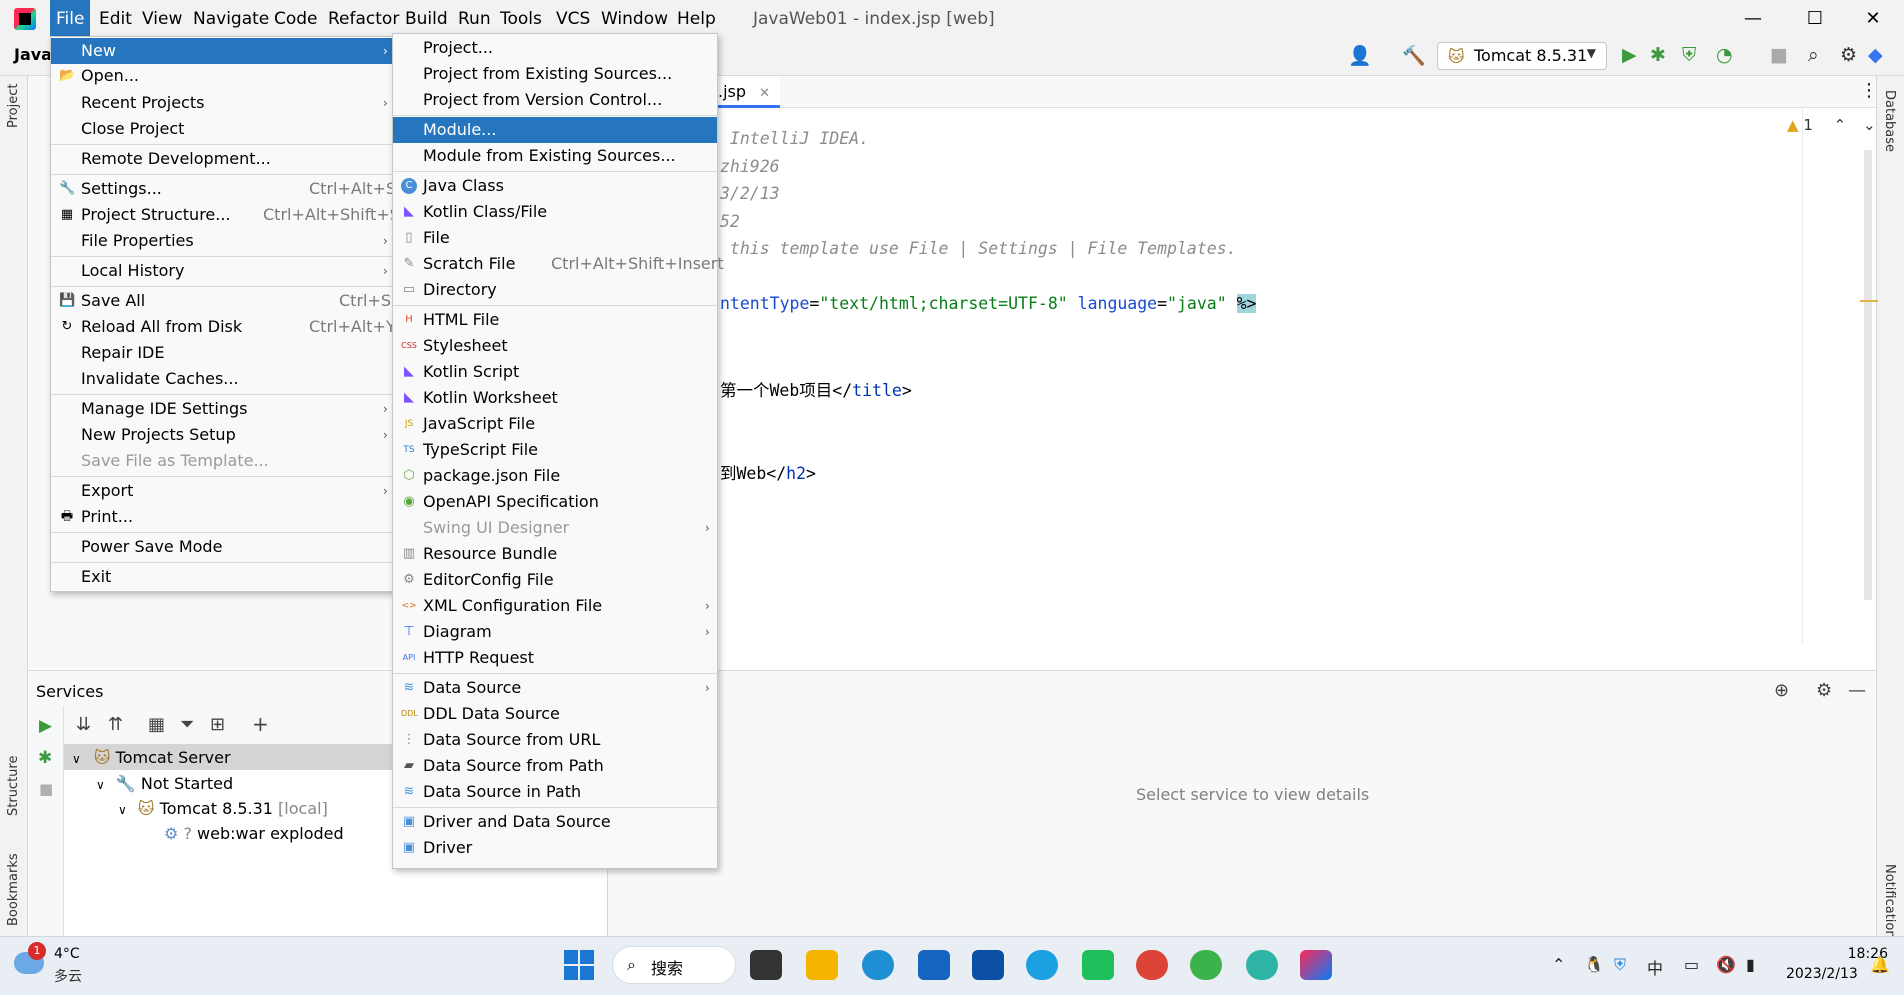 The width and height of the screenshot is (1904, 995). What do you see at coordinates (68, 976) in the screenshot?
I see `weather-condition: 多云` at bounding box center [68, 976].